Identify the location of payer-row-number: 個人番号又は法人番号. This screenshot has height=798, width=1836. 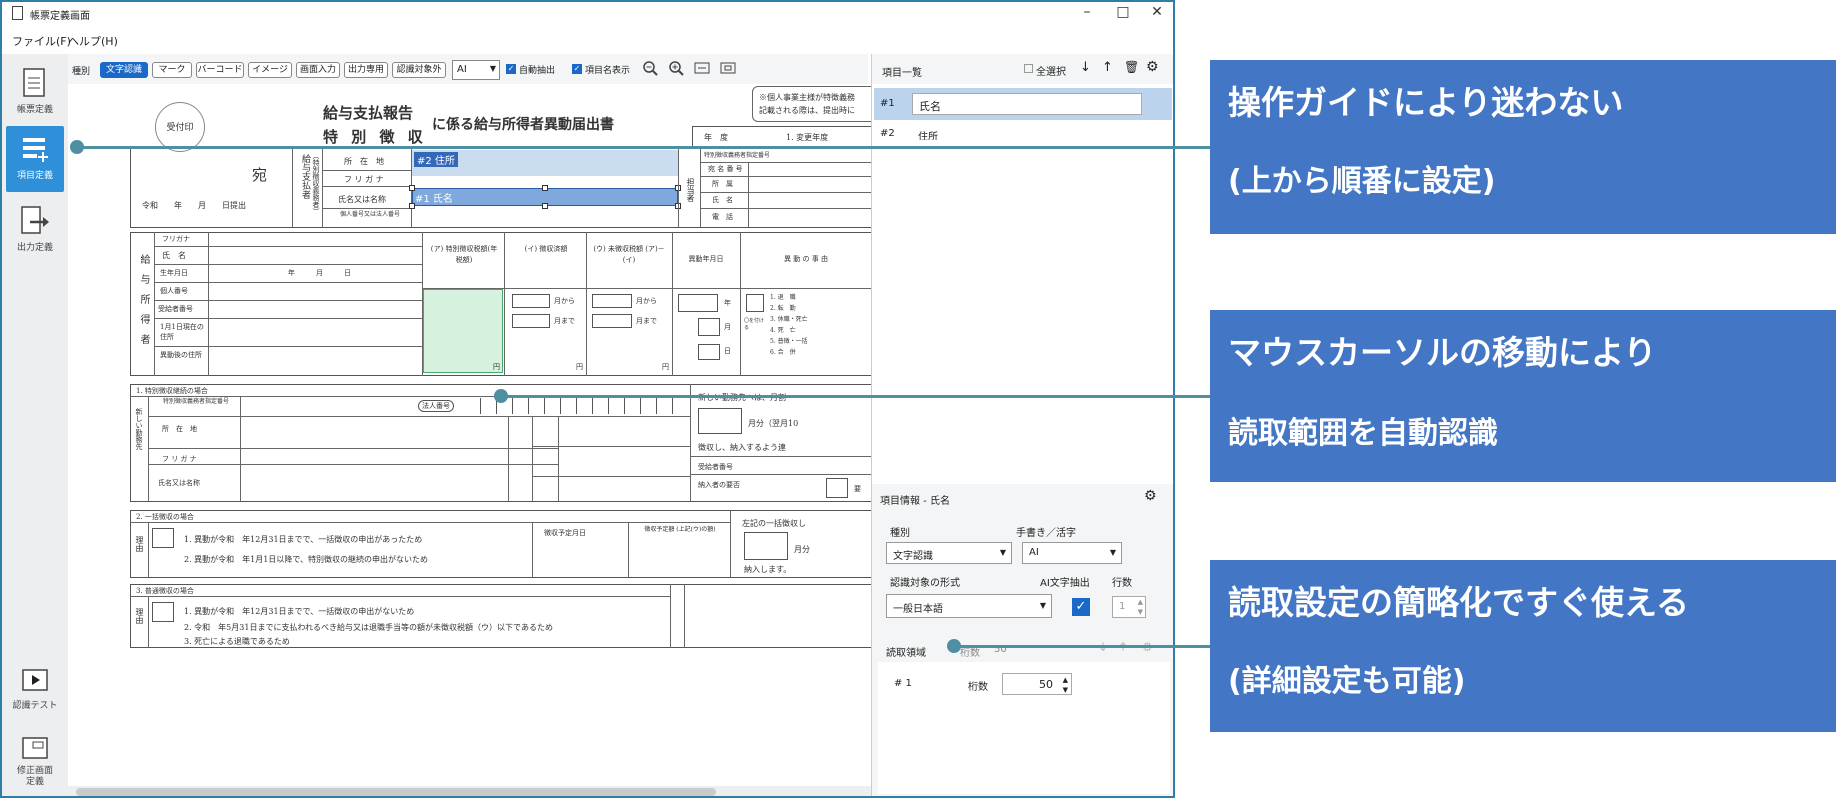
(369, 214).